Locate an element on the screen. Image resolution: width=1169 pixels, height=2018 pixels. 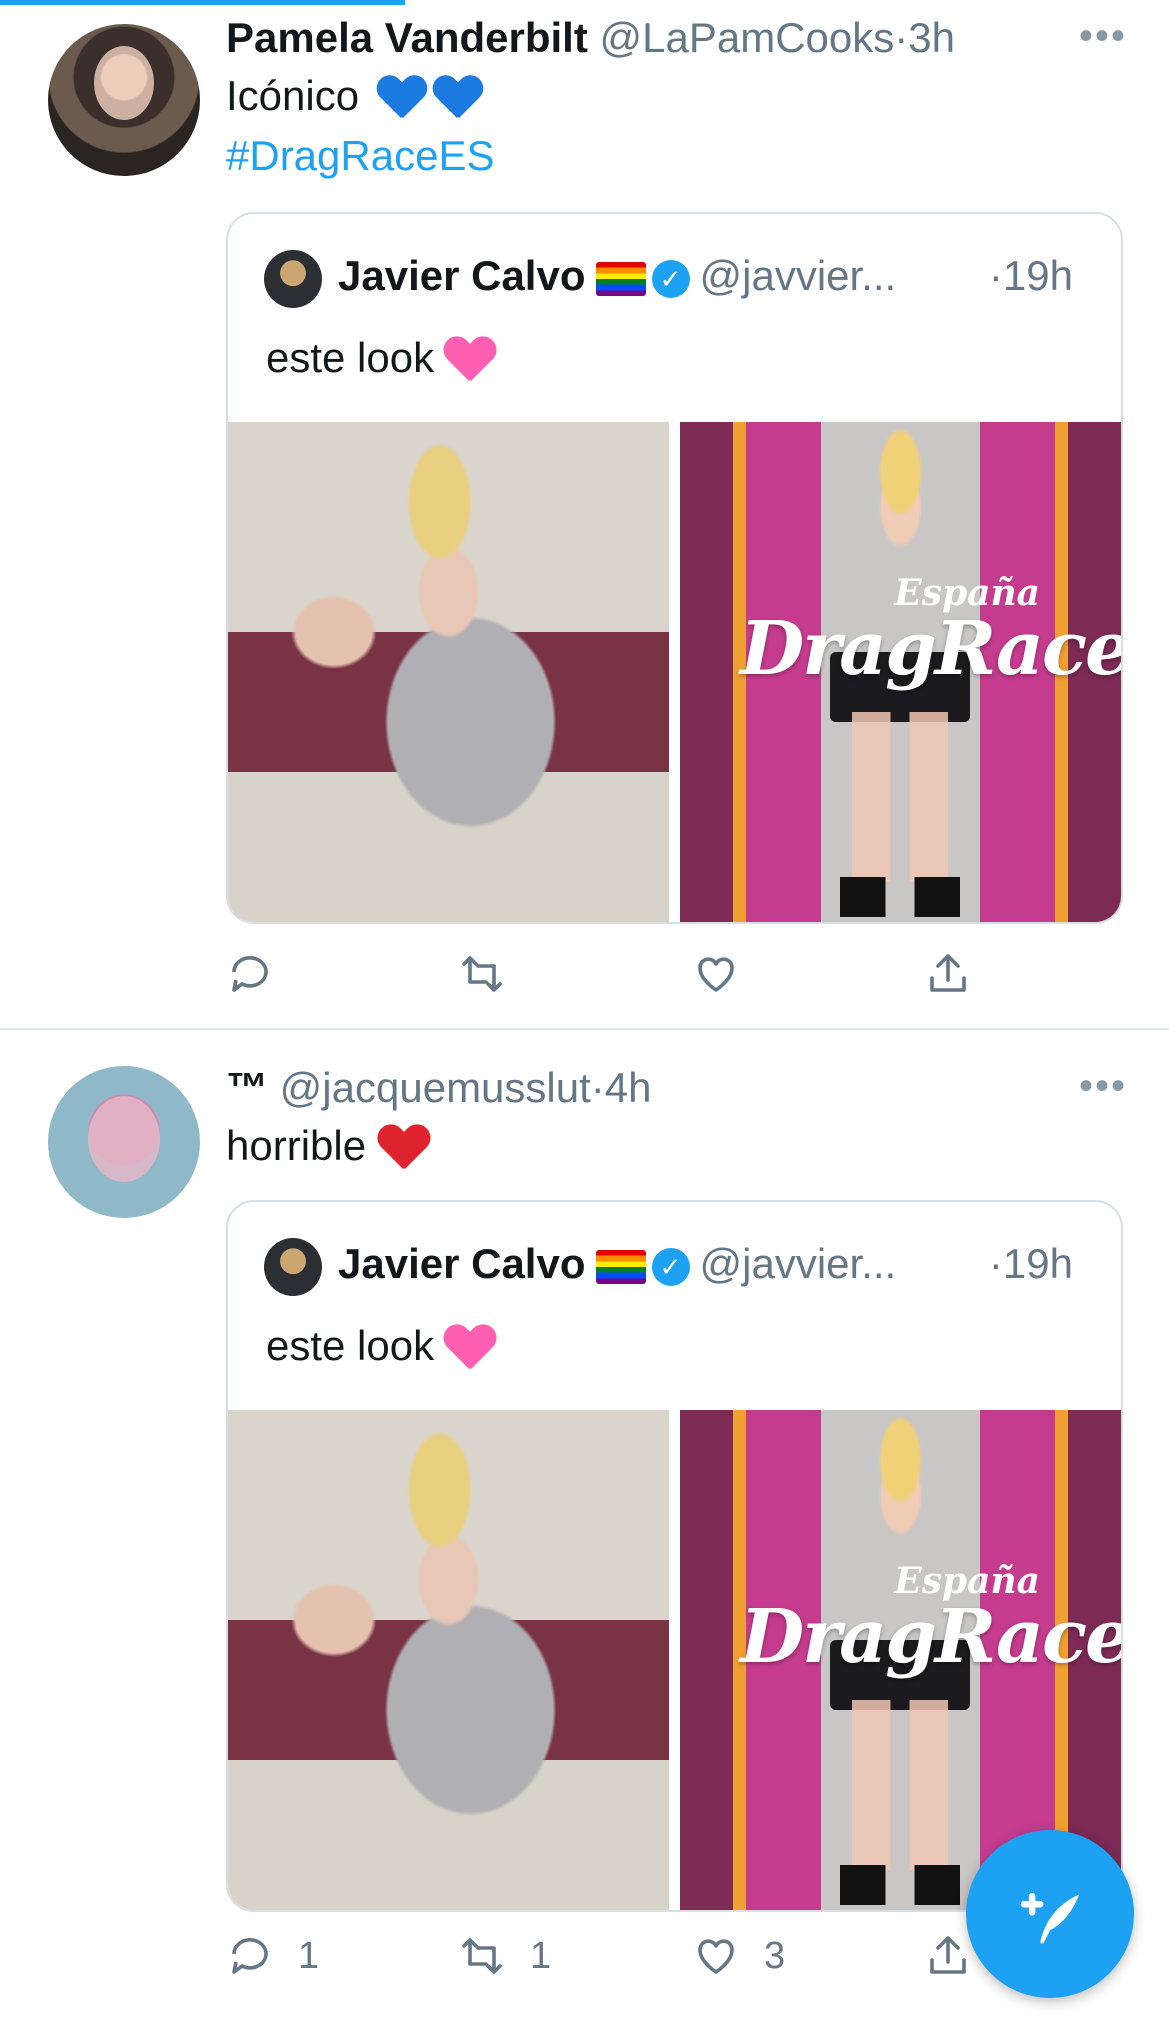
like-button: 3 is located at coordinates (738, 1956).